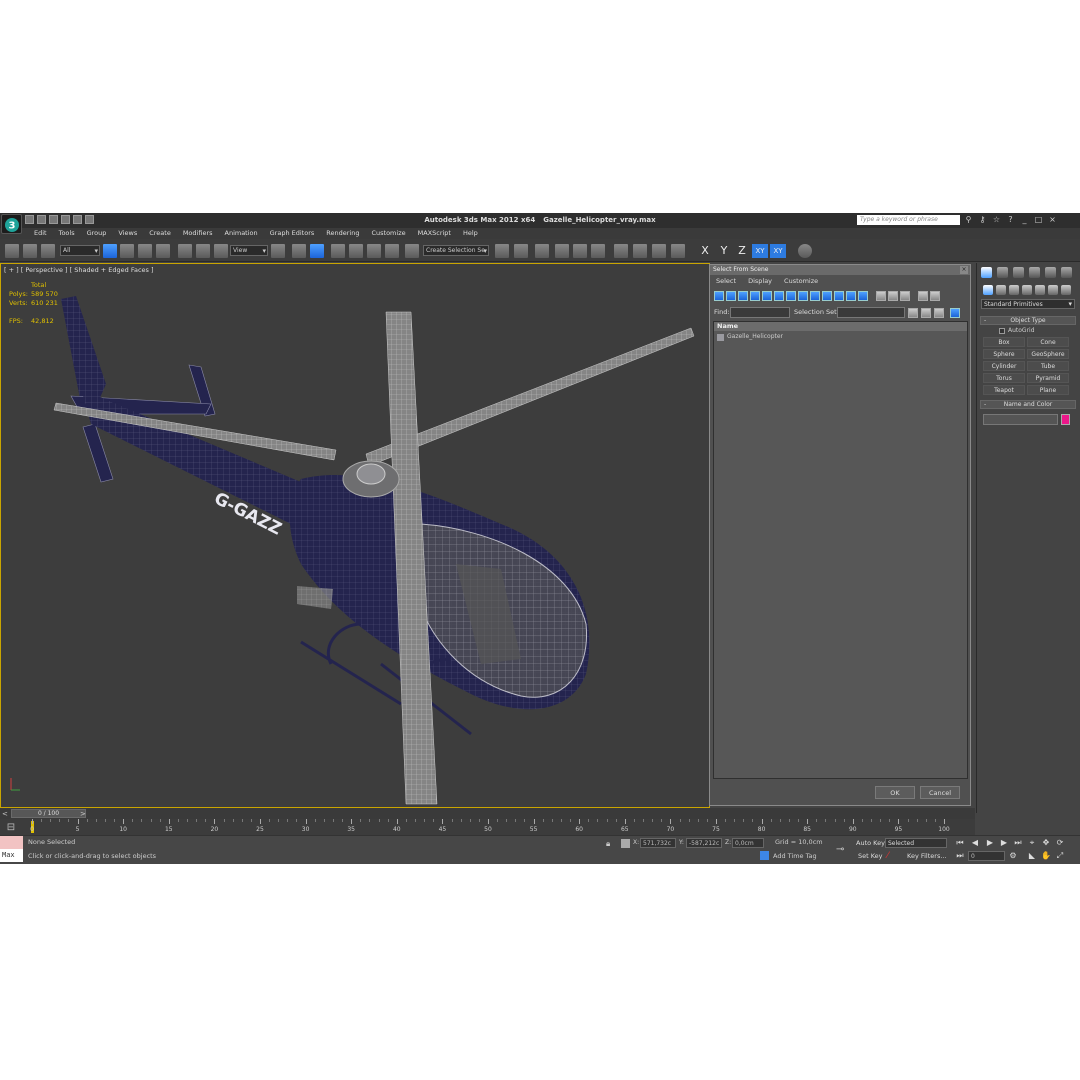  I want to click on z-coord-field: 0,0cm, so click(748, 843).